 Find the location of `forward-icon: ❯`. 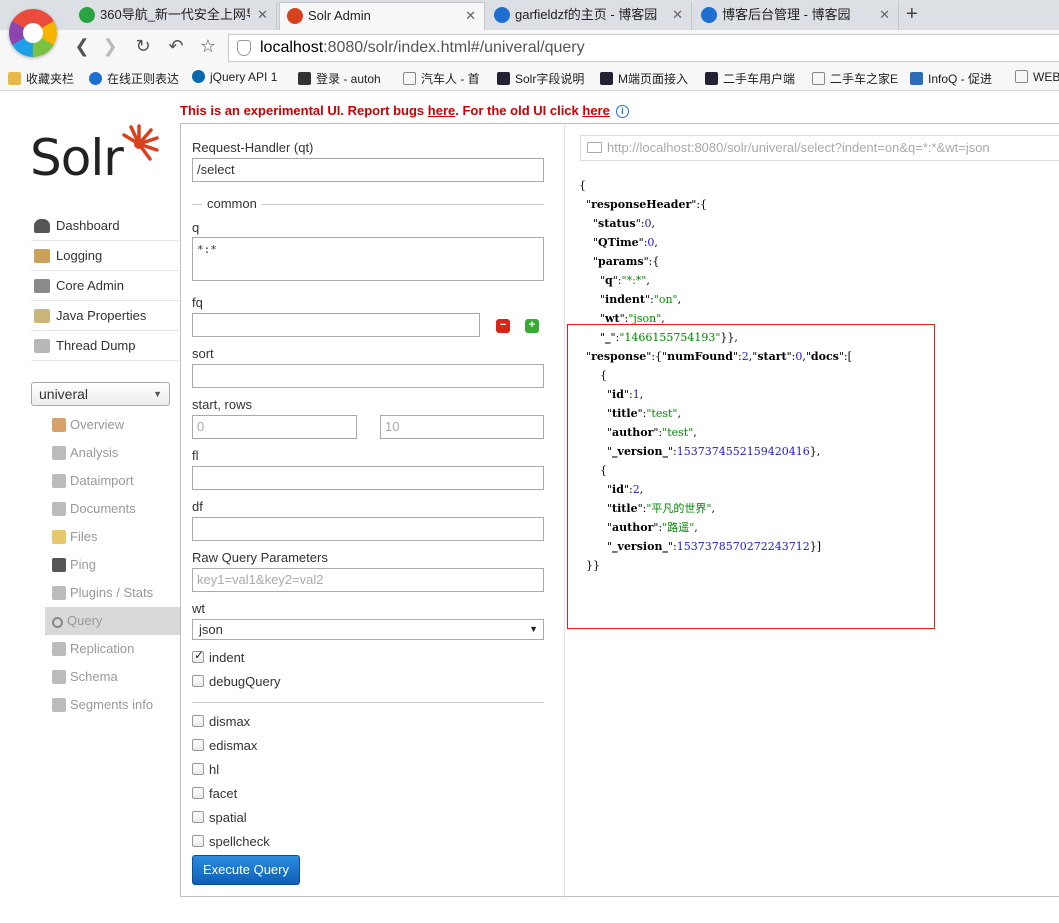

forward-icon: ❯ is located at coordinates (110, 46).